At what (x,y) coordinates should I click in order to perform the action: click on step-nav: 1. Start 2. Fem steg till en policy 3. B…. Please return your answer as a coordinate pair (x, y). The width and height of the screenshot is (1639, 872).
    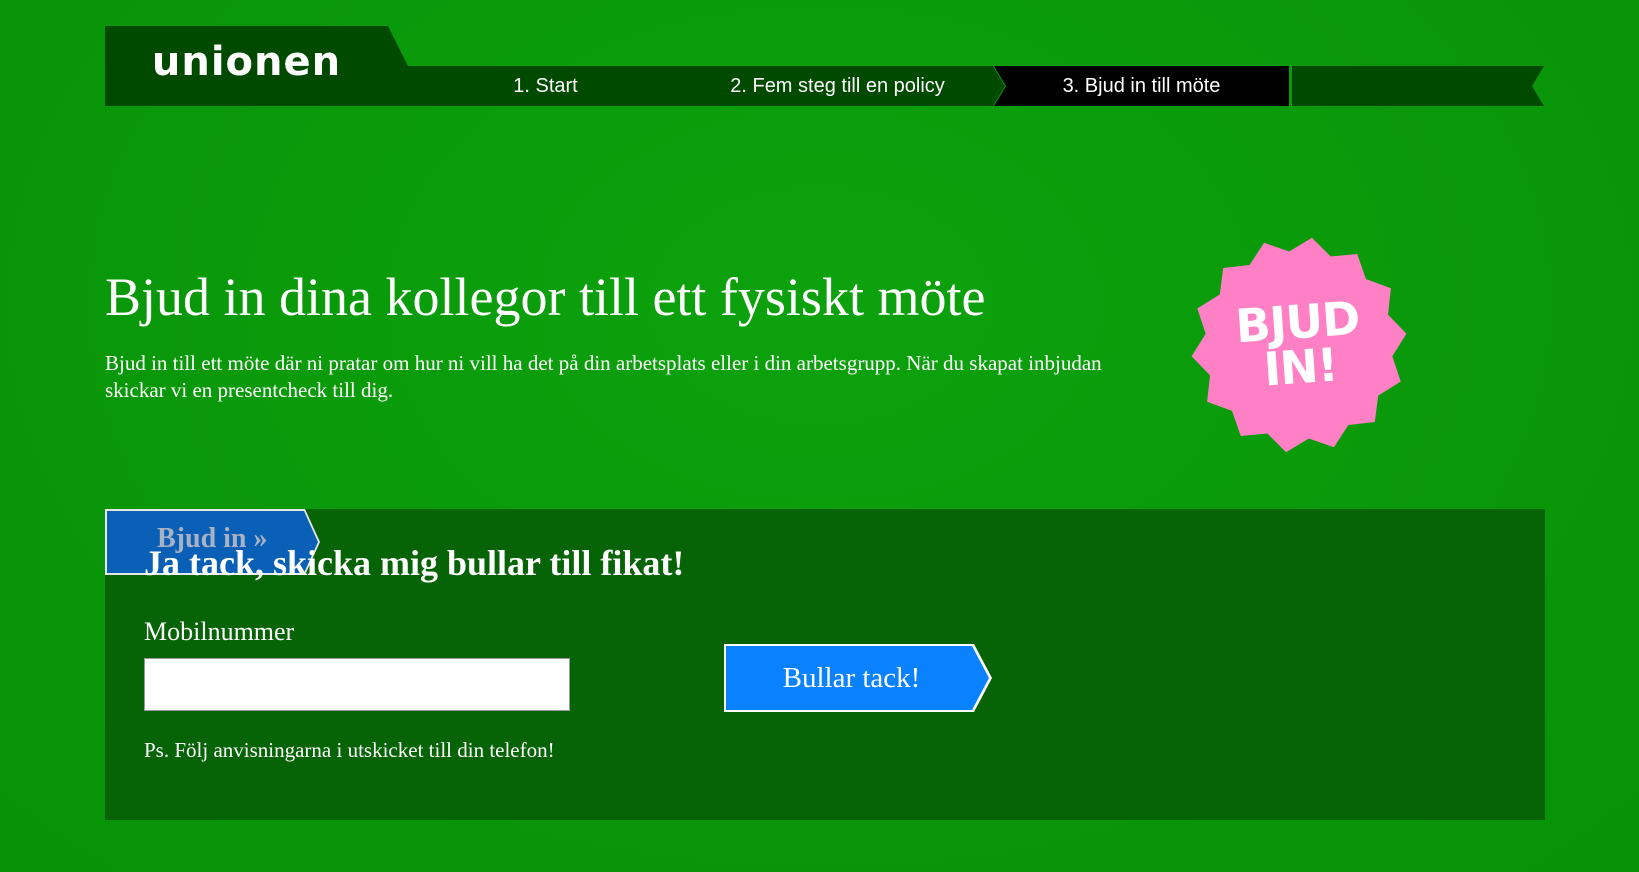
    Looking at the image, I should click on (976, 86).